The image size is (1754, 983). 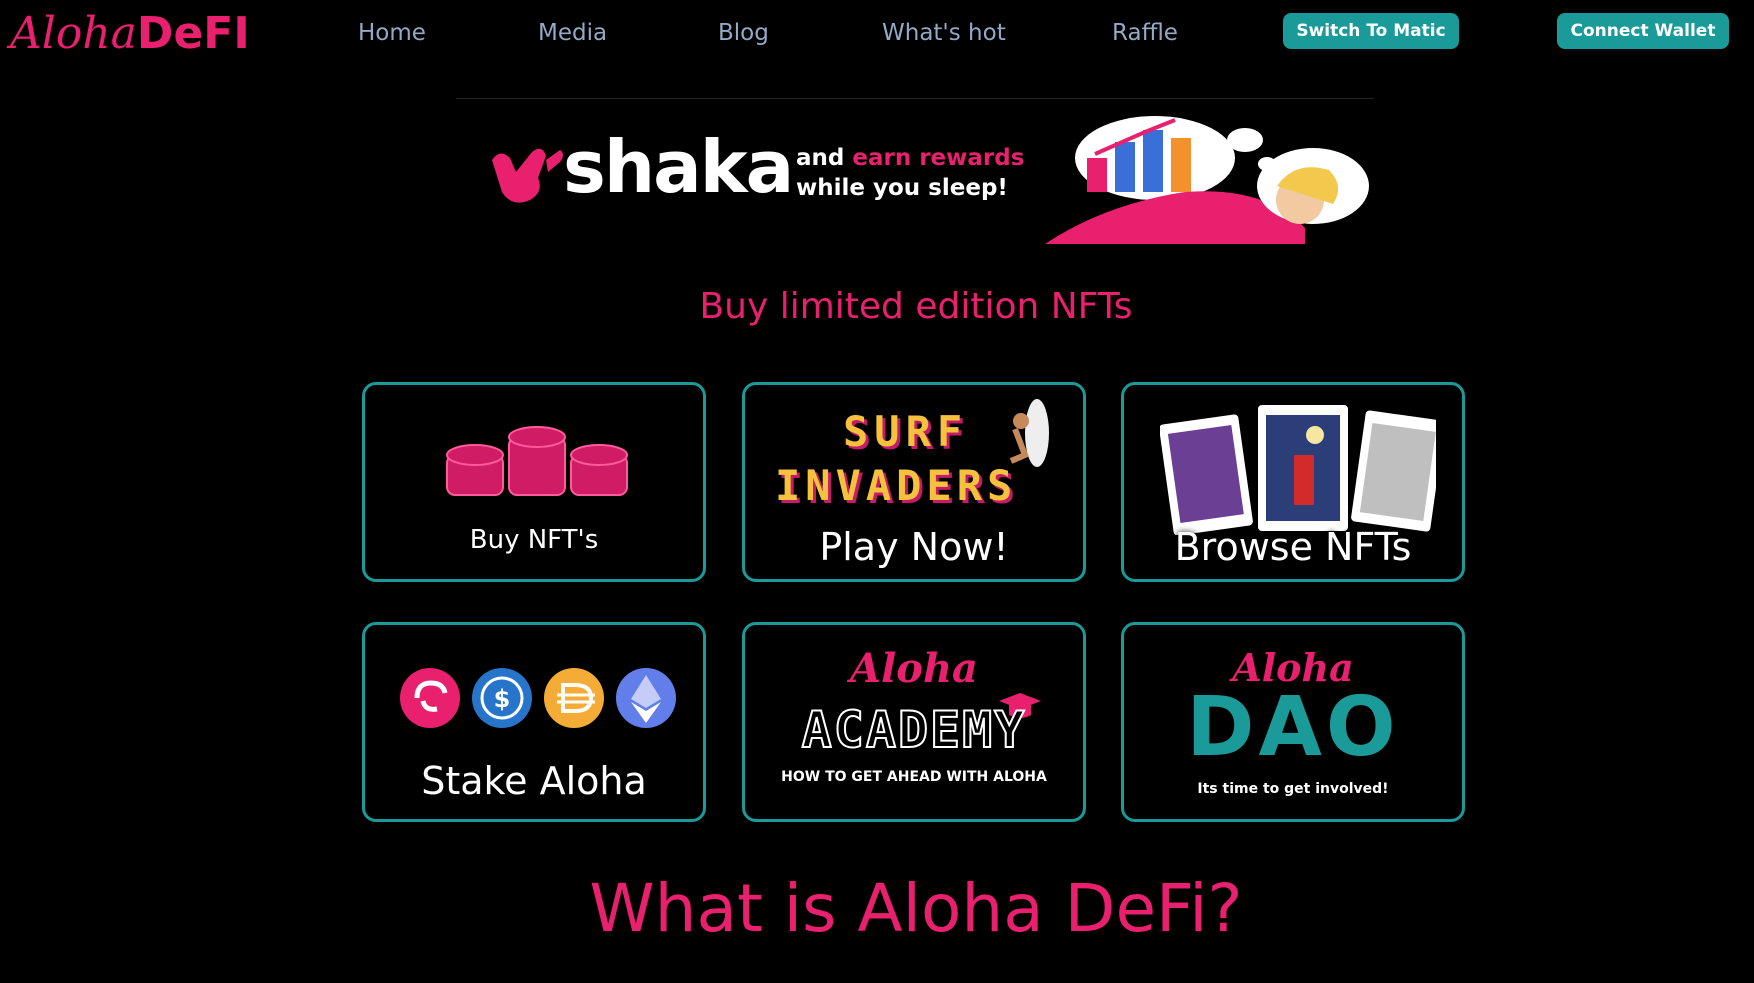 I want to click on card-surf-invaders: SURF INVADERS Play Now!, so click(x=914, y=482).